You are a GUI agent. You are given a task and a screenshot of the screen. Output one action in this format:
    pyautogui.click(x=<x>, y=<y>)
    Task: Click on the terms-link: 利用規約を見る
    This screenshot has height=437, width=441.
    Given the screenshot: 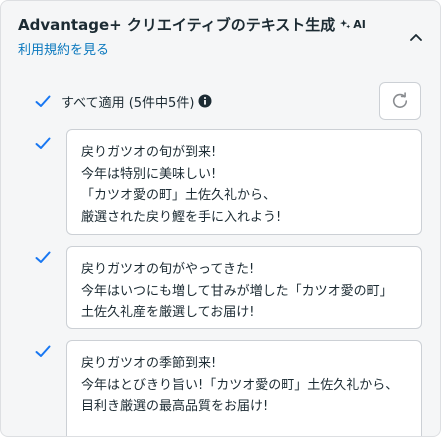 What is the action you would take?
    pyautogui.click(x=63, y=48)
    